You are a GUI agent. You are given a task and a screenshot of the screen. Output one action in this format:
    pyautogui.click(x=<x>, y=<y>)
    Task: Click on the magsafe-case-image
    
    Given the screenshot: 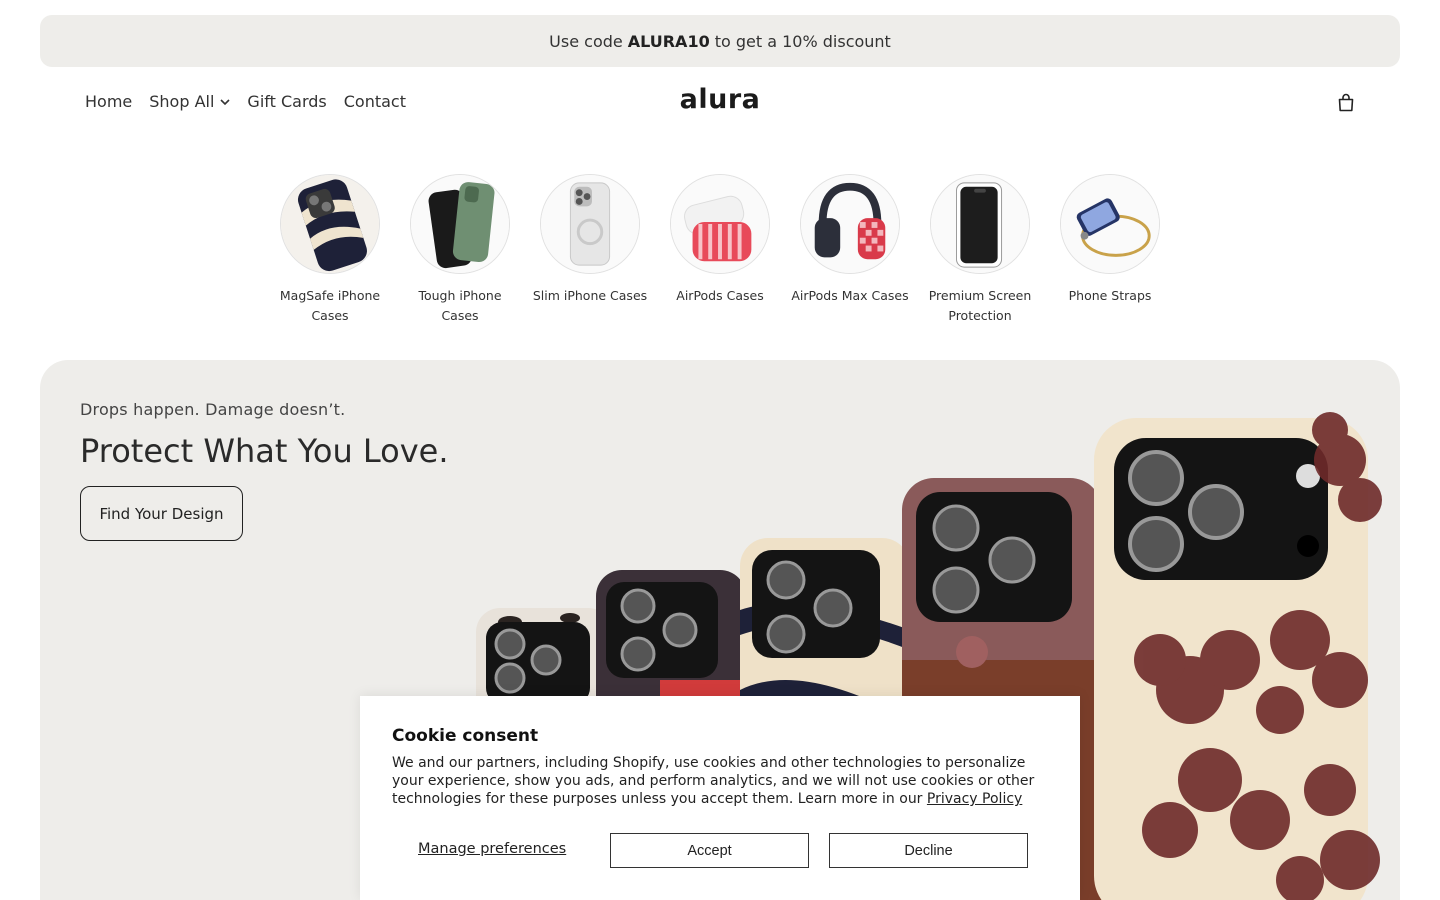 What is the action you would take?
    pyautogui.click(x=330, y=224)
    